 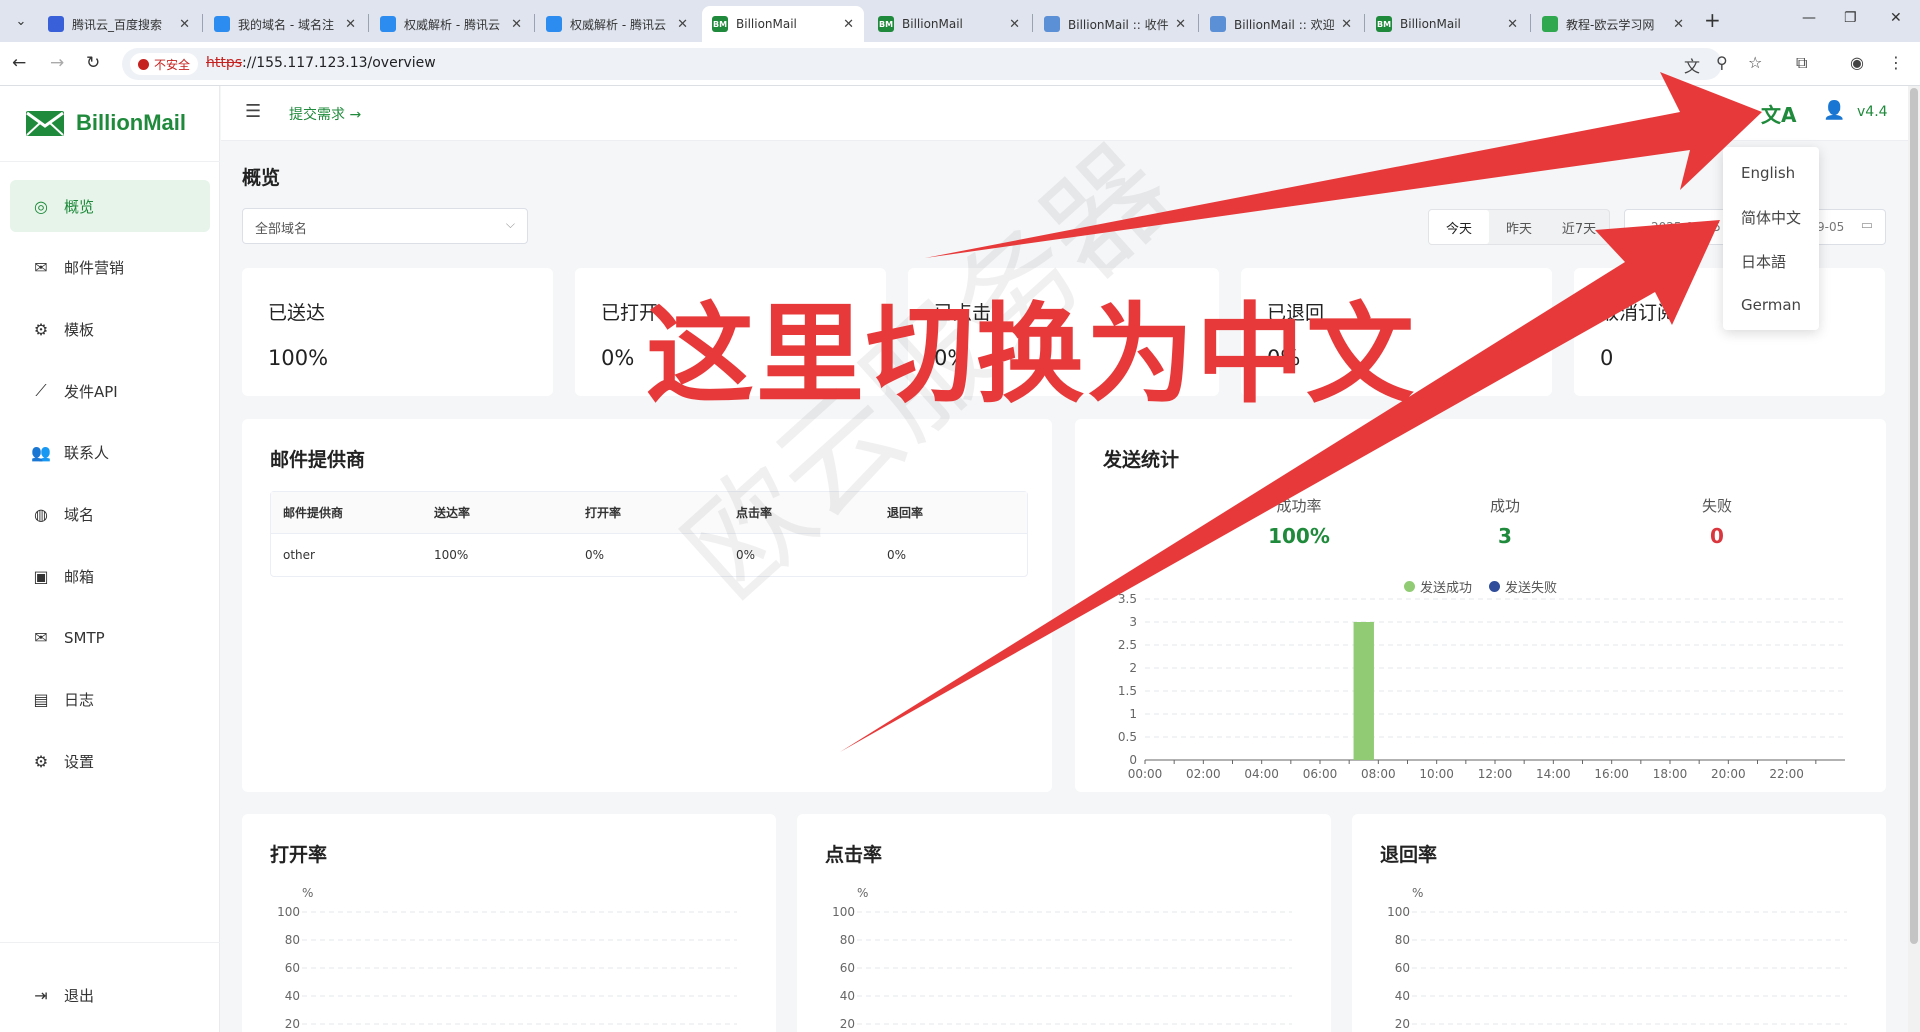 What do you see at coordinates (325, 114) in the screenshot?
I see `submit-request-link: 提交需求 →` at bounding box center [325, 114].